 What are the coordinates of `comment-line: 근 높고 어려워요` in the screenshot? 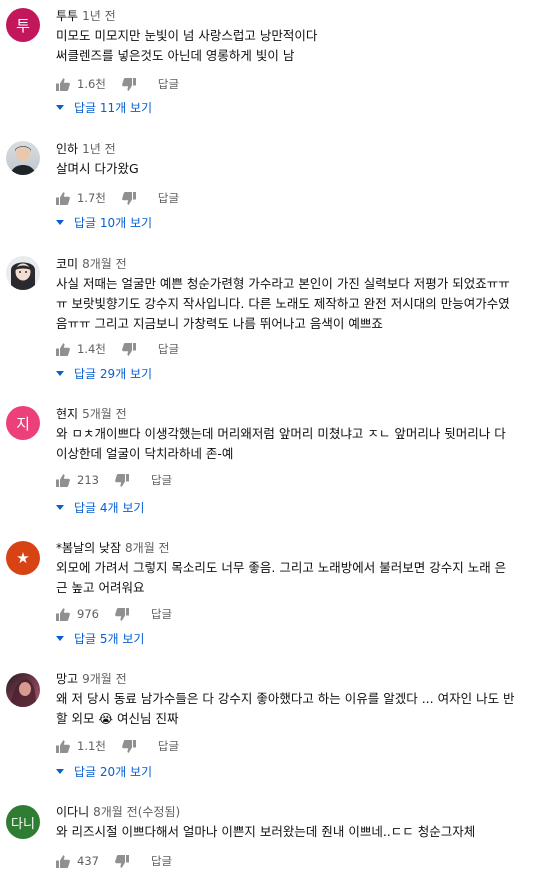 It's located at (100, 587).